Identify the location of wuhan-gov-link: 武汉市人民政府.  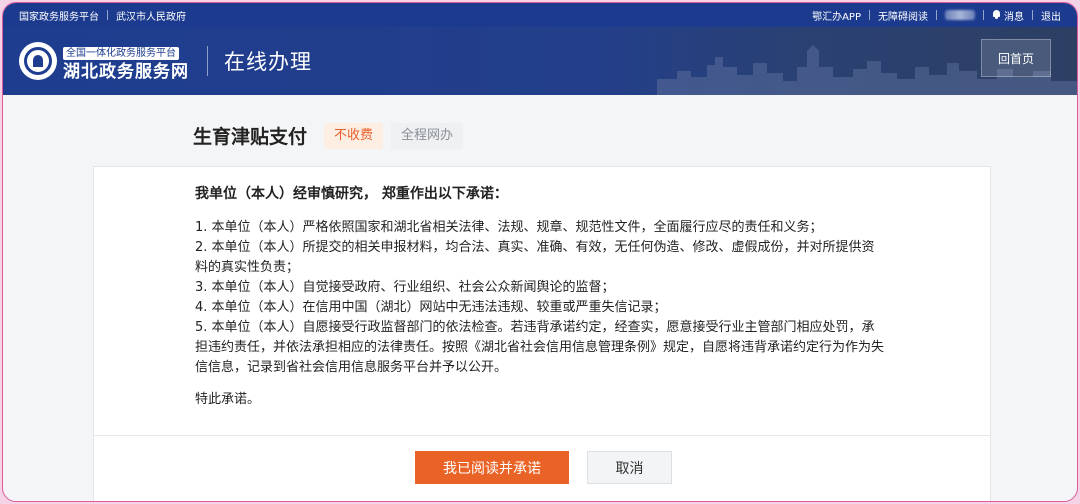
(151, 15).